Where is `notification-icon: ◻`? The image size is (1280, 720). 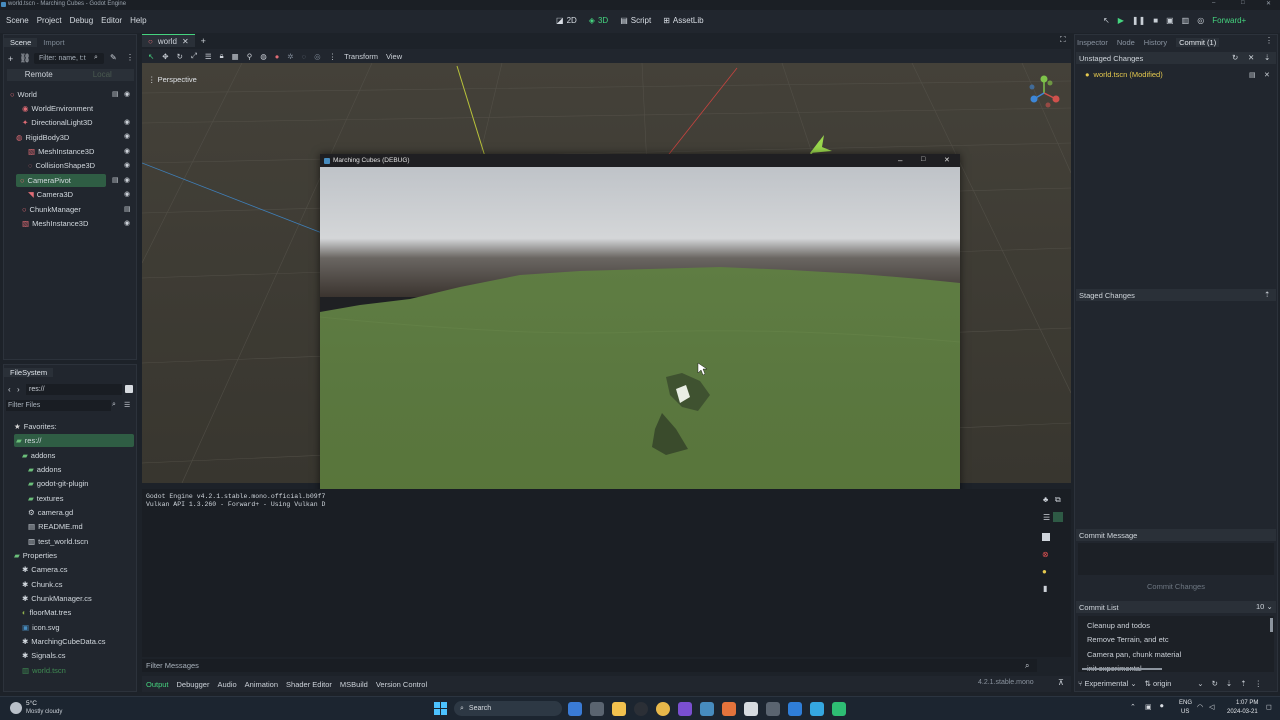
notification-icon: ◻ is located at coordinates (1269, 707).